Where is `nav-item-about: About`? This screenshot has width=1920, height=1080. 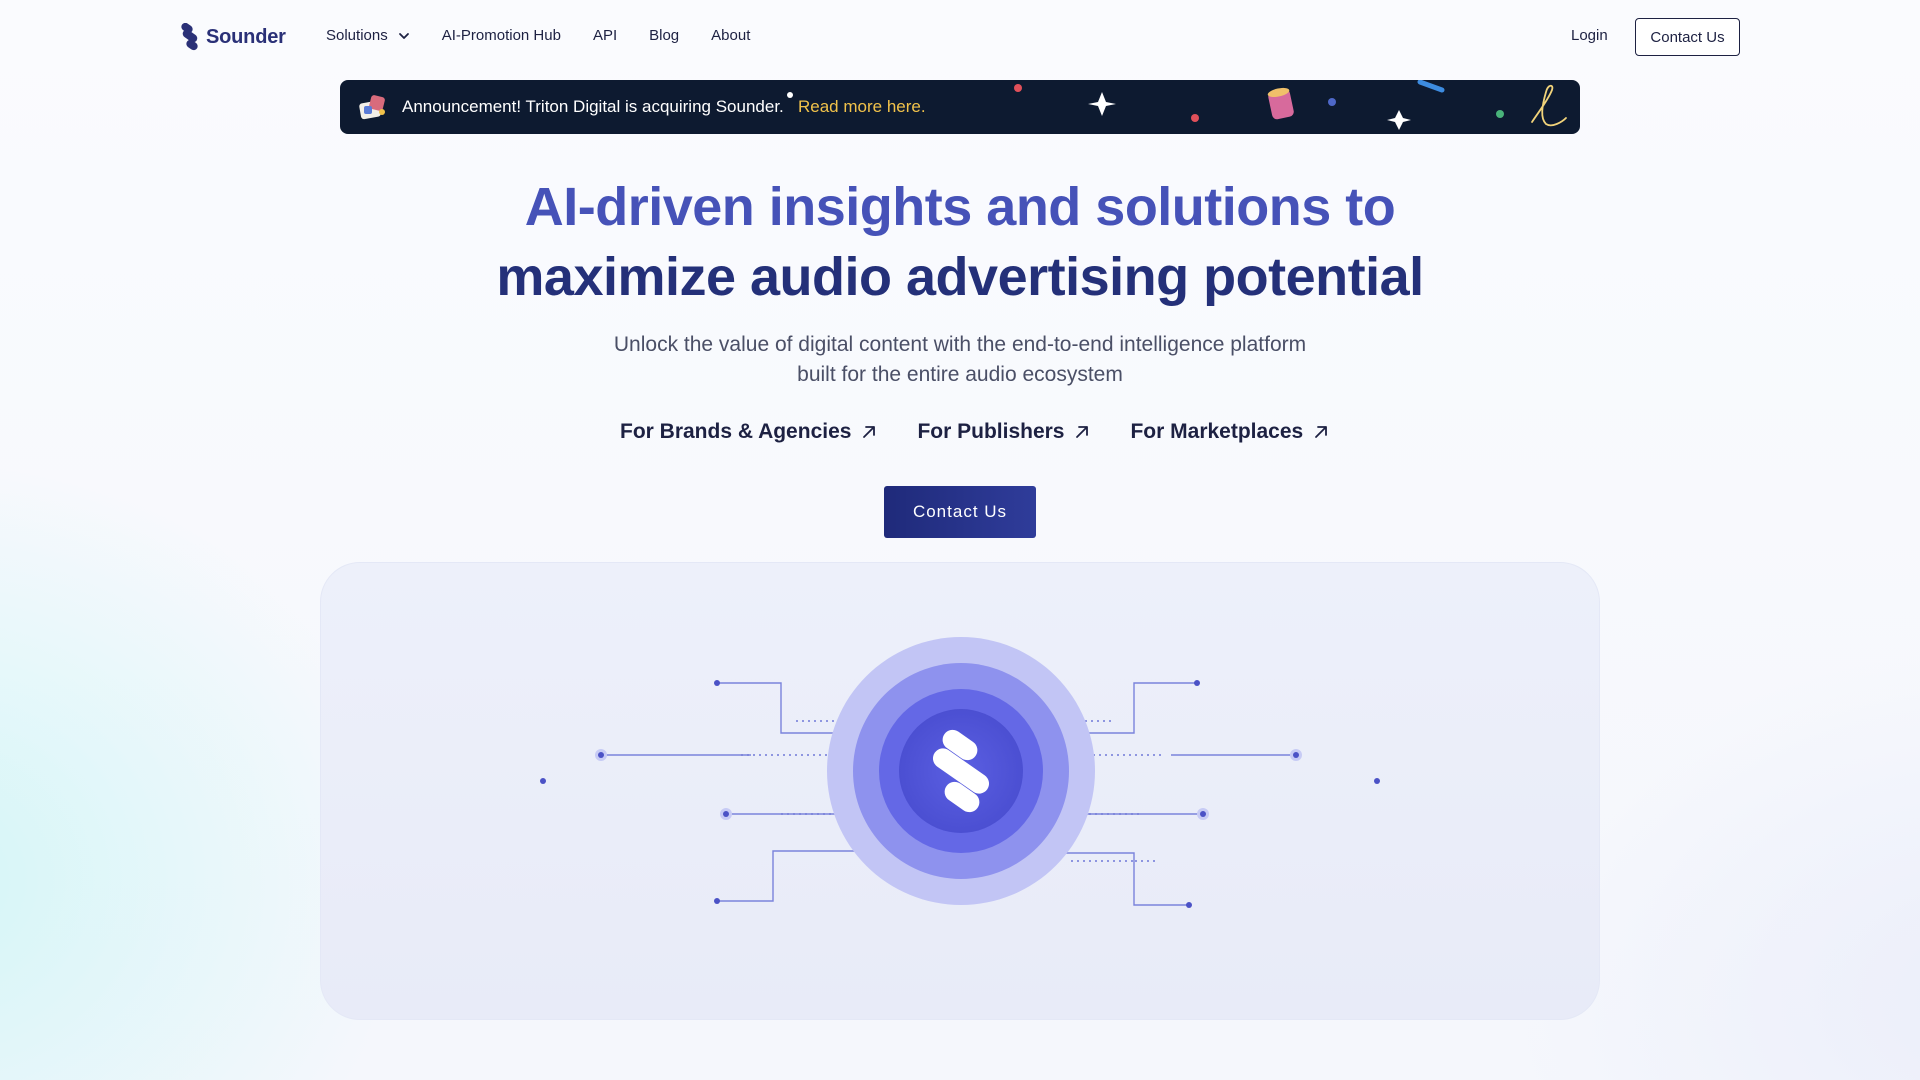
nav-item-about: About is located at coordinates (730, 35).